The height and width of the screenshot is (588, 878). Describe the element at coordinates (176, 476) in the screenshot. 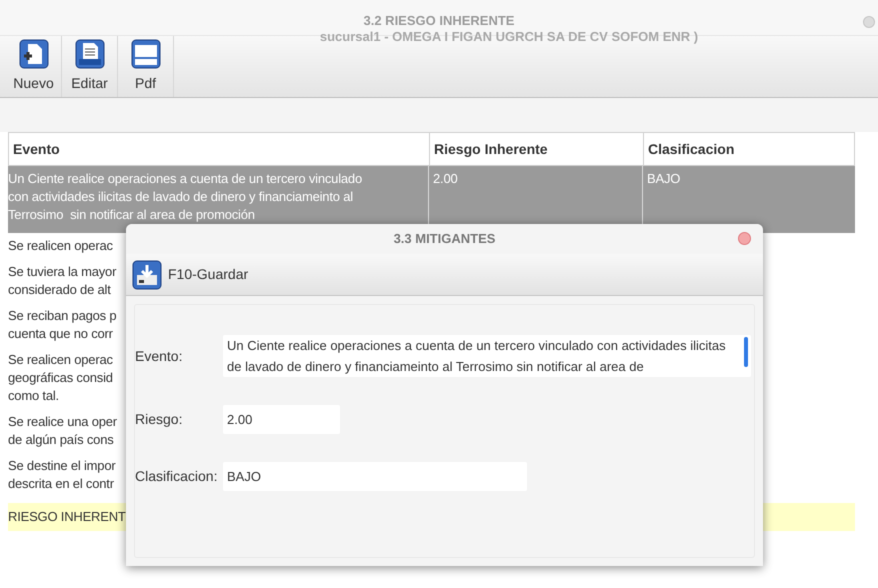

I see `field-label: Clasificacion:` at that location.